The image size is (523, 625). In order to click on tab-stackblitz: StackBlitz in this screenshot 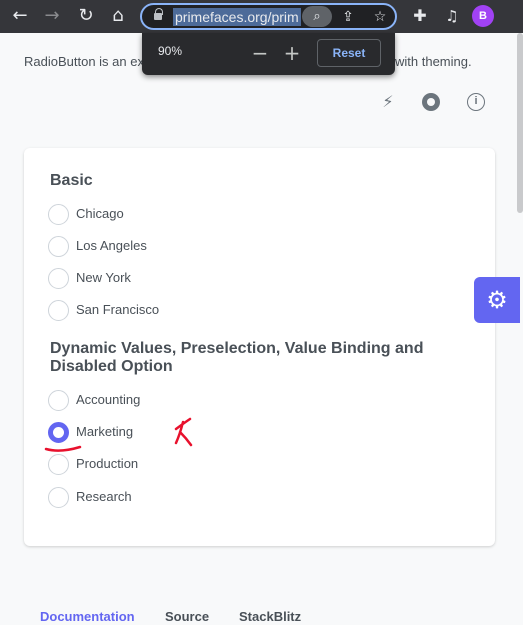, I will do `click(270, 616)`.